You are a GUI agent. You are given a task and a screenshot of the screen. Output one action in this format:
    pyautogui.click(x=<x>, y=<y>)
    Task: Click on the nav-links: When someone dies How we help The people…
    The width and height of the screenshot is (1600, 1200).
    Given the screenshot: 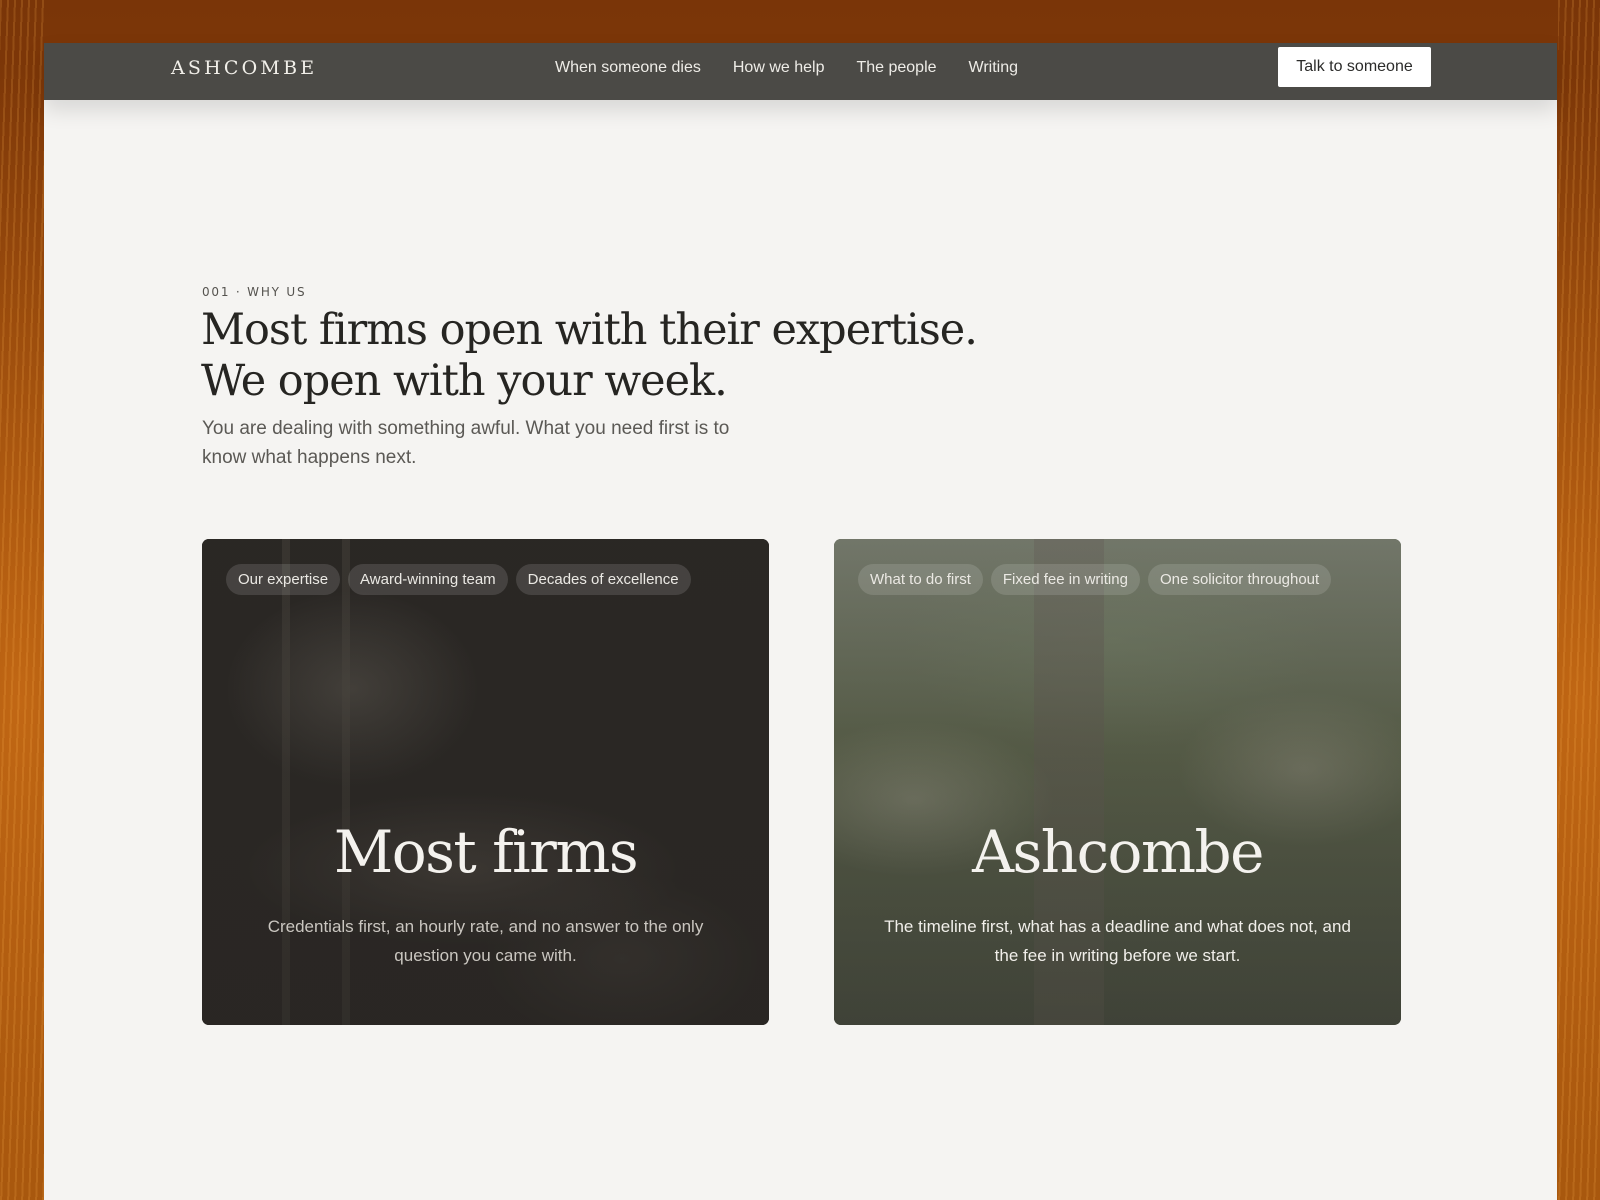 What is the action you would take?
    pyautogui.click(x=786, y=68)
    